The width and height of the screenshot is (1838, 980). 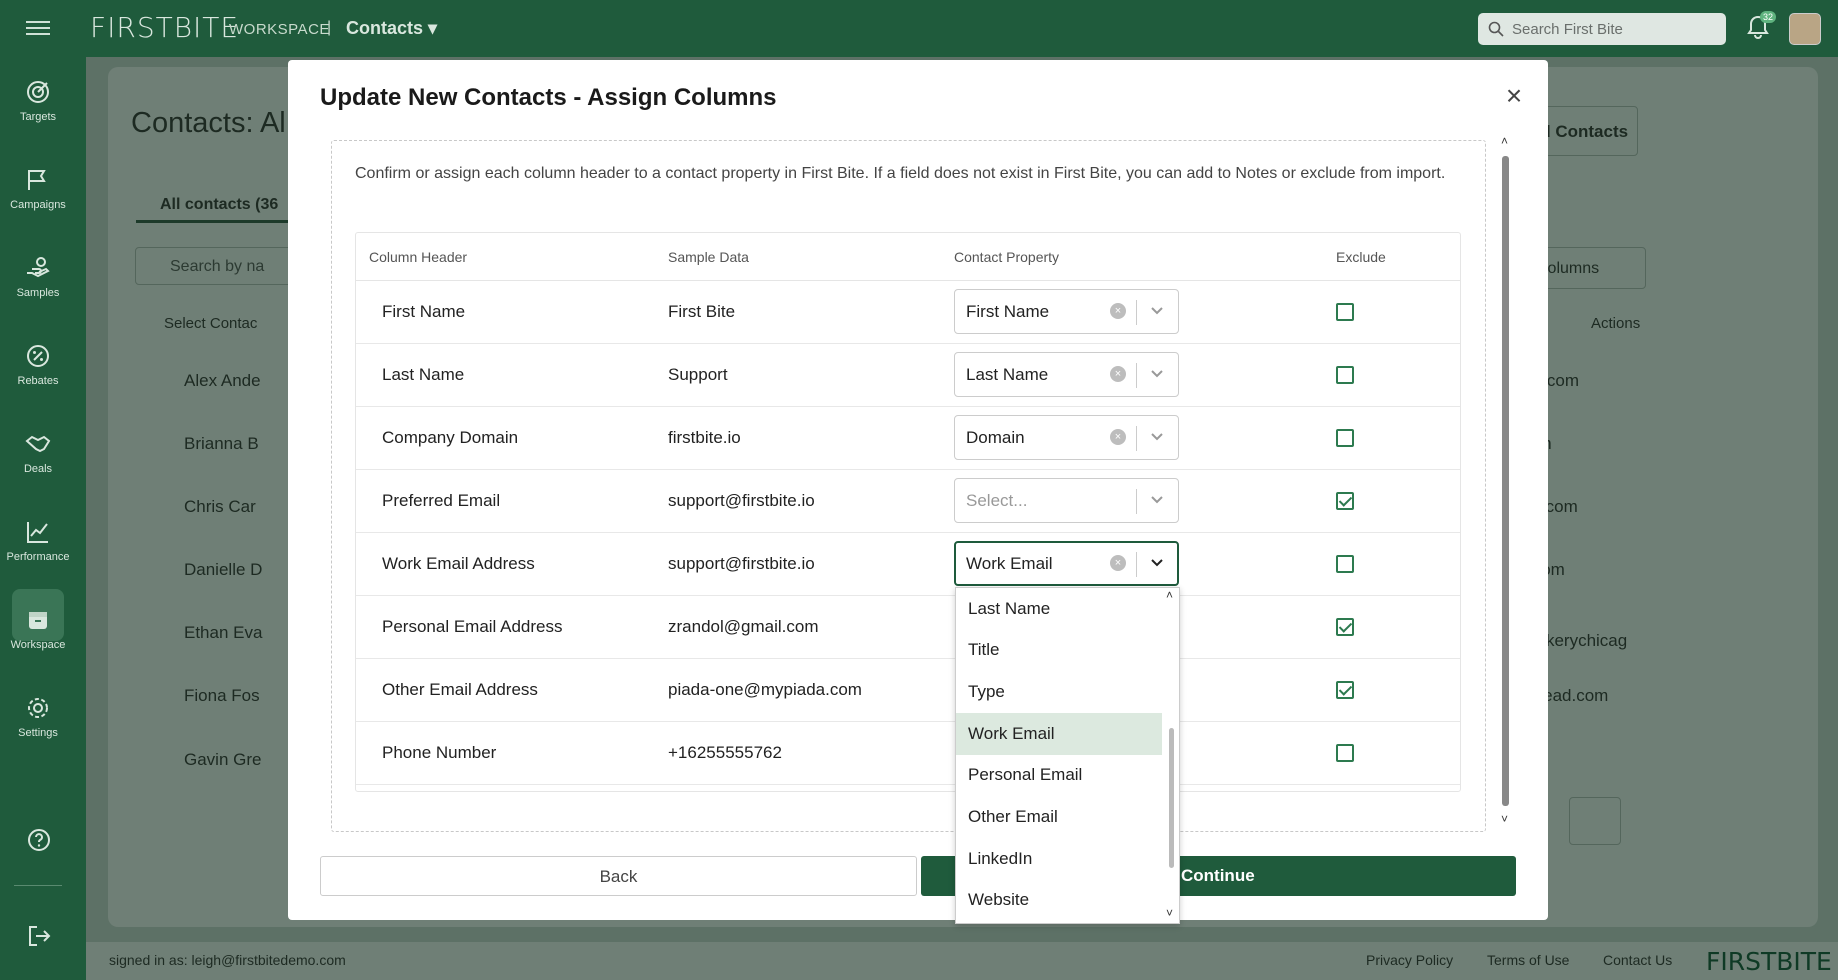 I want to click on dropdown-option: Title, so click(x=1059, y=650).